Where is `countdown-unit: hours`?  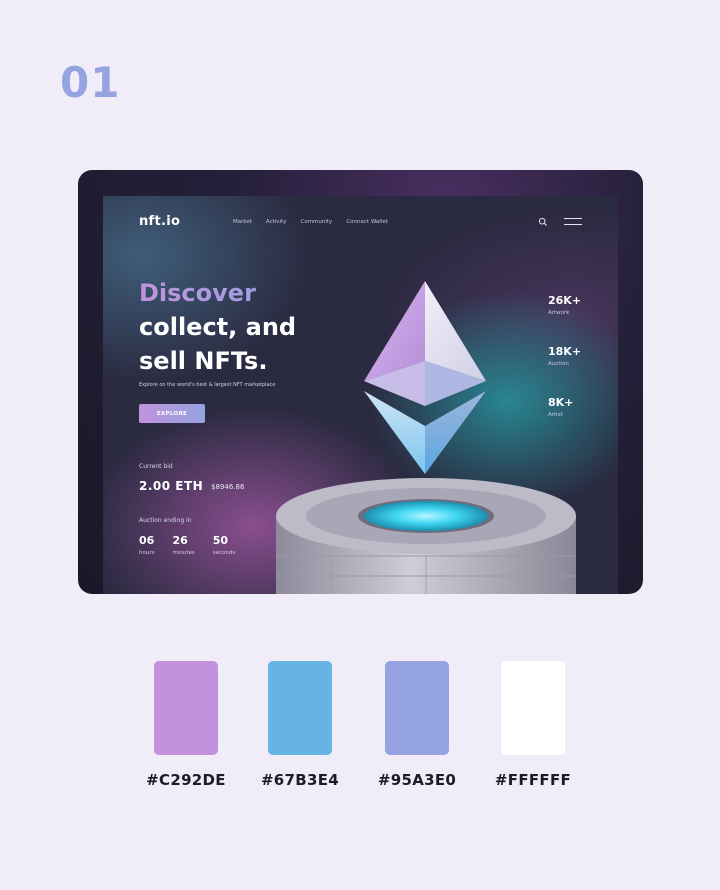
countdown-unit: hours is located at coordinates (147, 553).